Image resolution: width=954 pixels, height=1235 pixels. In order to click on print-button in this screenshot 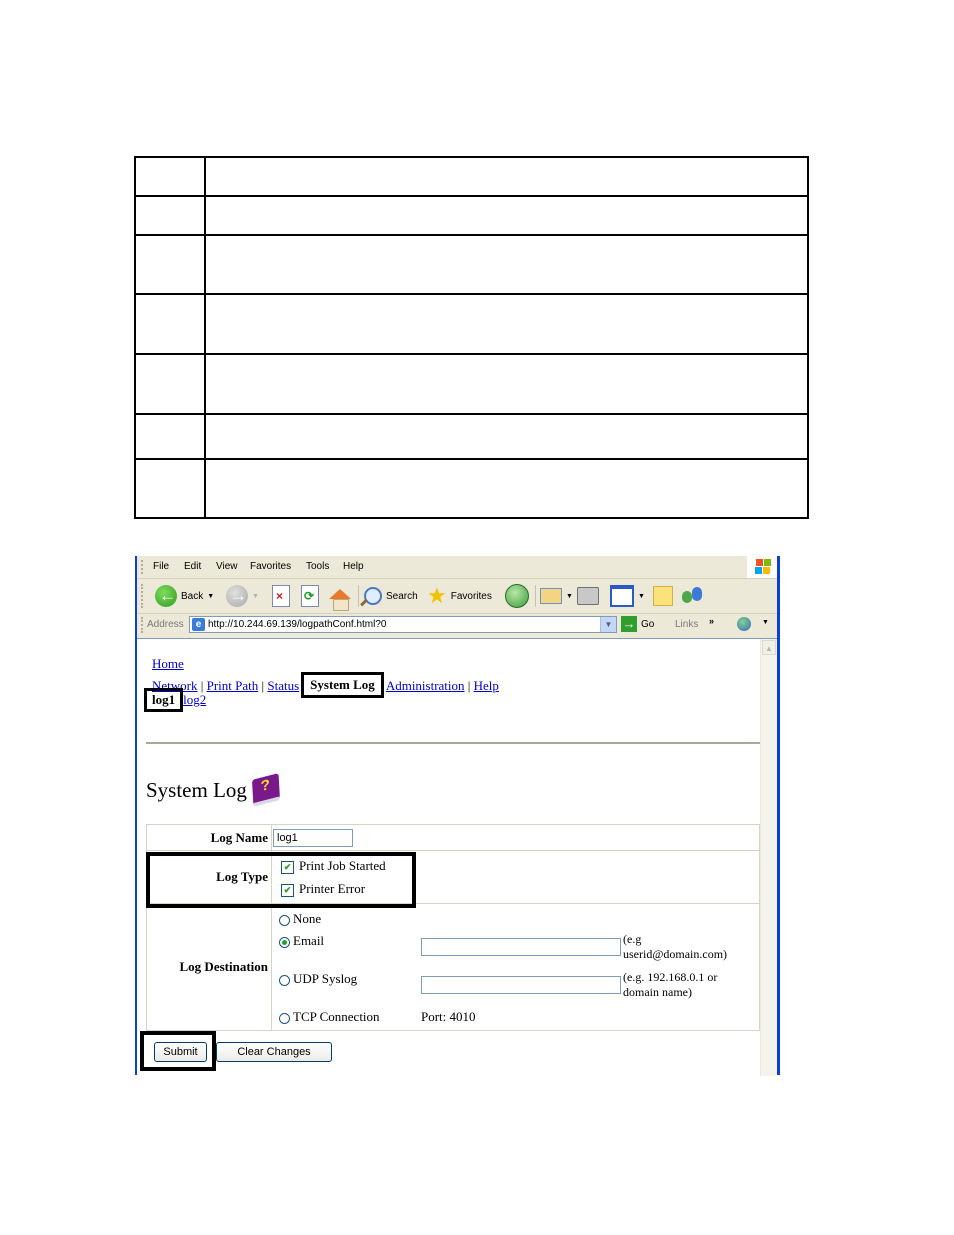, I will do `click(588, 596)`.